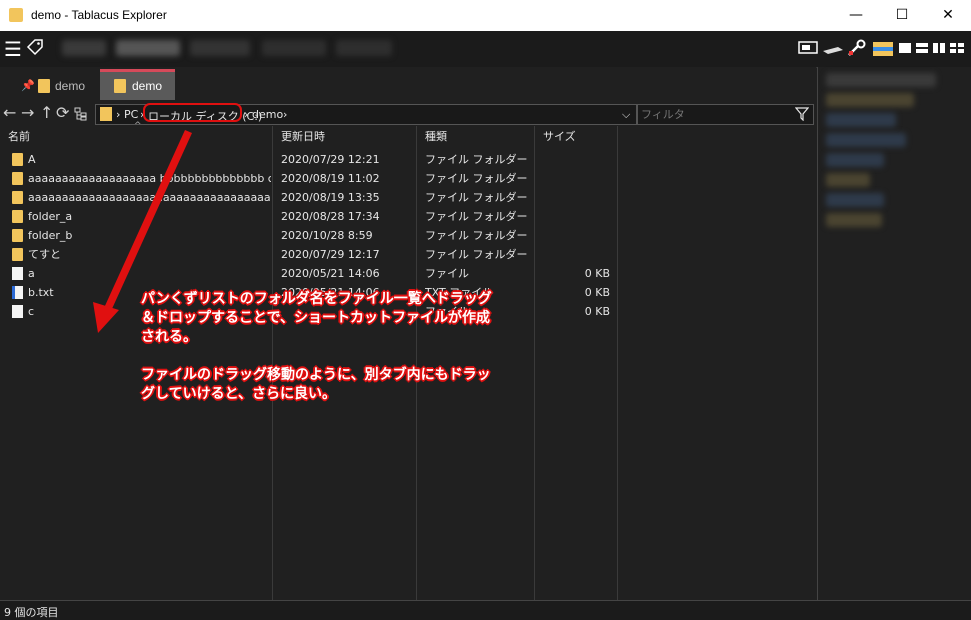 The width and height of the screenshot is (971, 620). I want to click on breadcrumb-highlight-circle, so click(192, 112).